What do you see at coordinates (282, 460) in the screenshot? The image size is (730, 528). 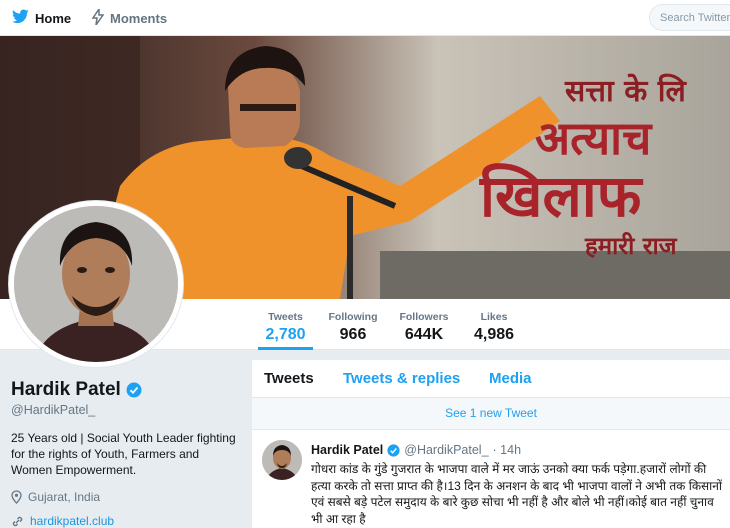 I see `tweet-avatar` at bounding box center [282, 460].